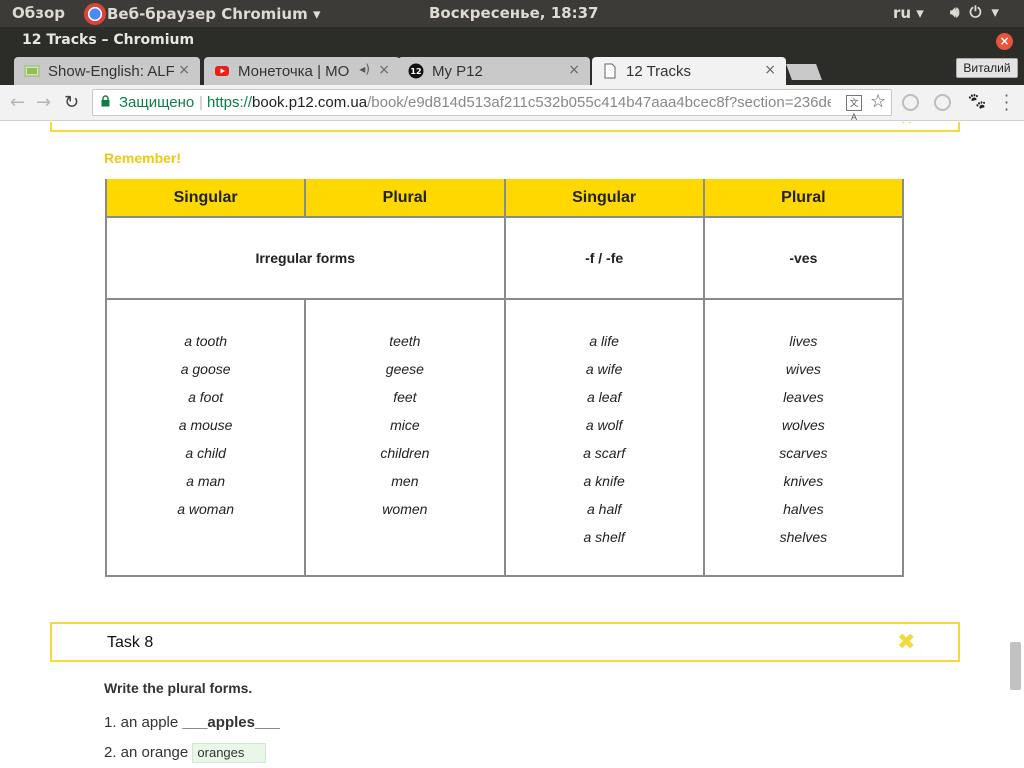 The height and width of the screenshot is (768, 1024). What do you see at coordinates (206, 341) in the screenshot?
I see `word: a tooth` at bounding box center [206, 341].